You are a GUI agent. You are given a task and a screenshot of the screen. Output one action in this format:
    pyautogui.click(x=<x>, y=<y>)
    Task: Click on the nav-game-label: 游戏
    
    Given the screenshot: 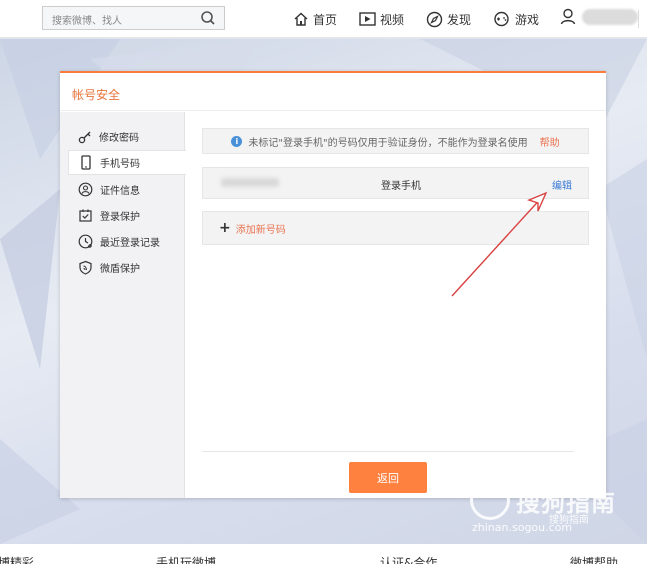 What is the action you would take?
    pyautogui.click(x=527, y=19)
    